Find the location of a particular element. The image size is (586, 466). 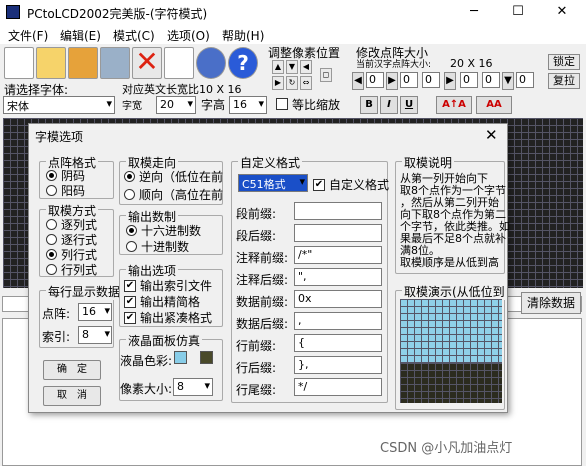

shift-up-icon: ▲ is located at coordinates (278, 67).